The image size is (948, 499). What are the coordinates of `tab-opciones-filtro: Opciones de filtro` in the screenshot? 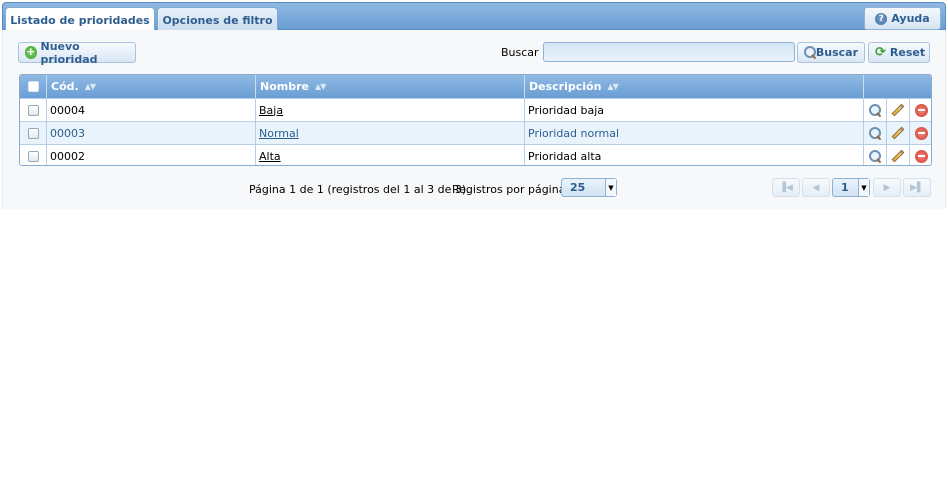 It's located at (217, 19).